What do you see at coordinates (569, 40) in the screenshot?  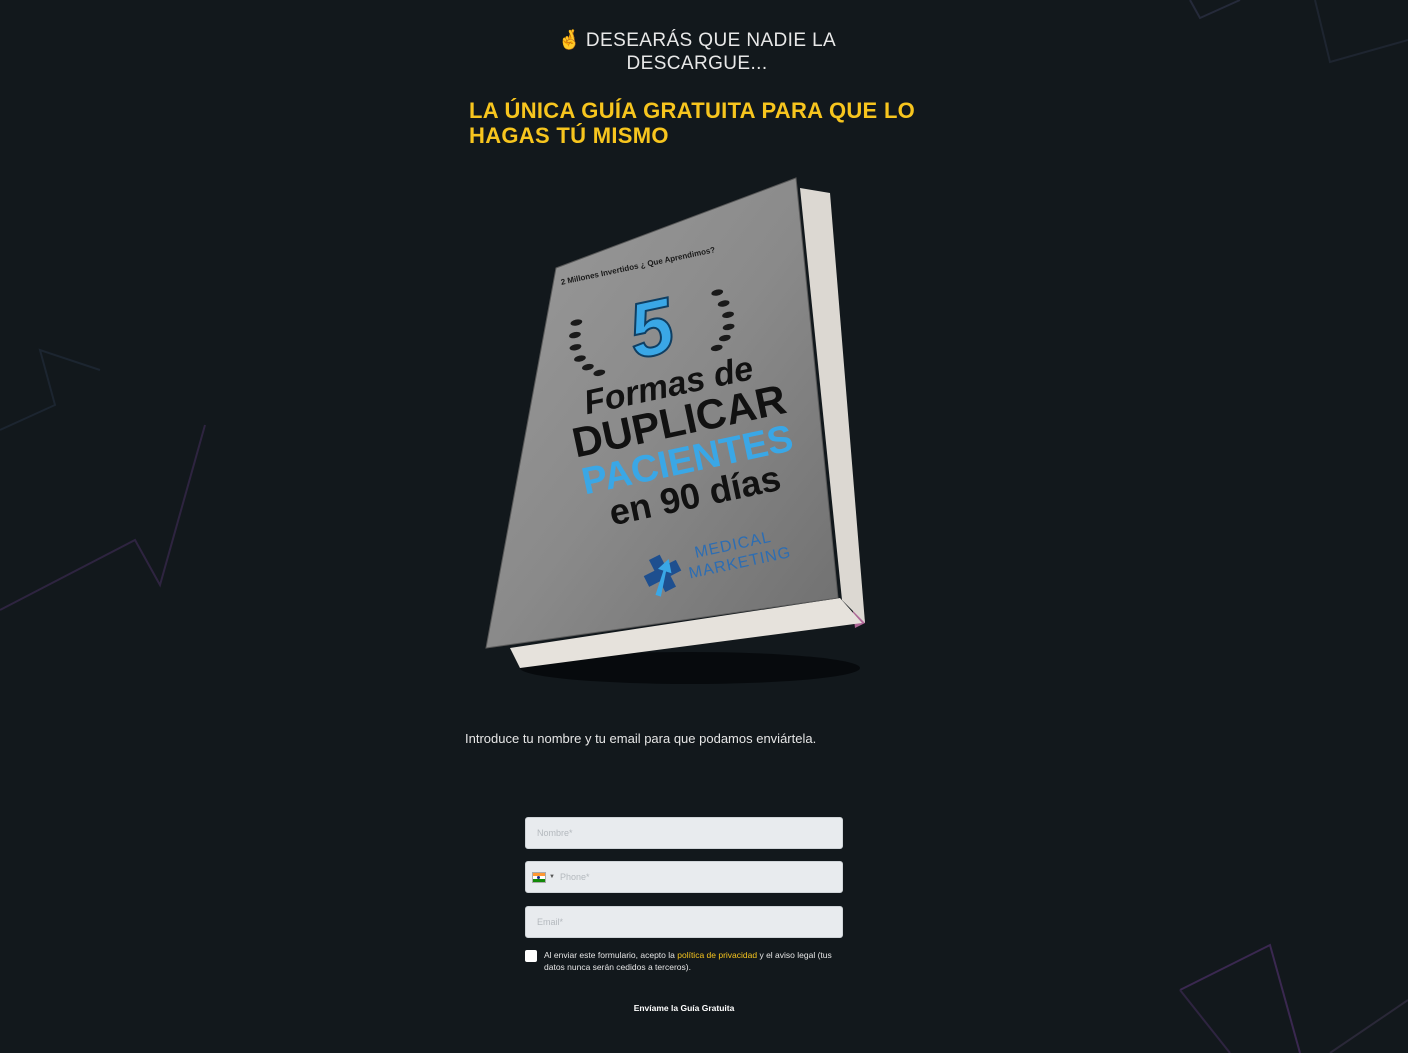 I see `crossed-fingers-icon: 🤞` at bounding box center [569, 40].